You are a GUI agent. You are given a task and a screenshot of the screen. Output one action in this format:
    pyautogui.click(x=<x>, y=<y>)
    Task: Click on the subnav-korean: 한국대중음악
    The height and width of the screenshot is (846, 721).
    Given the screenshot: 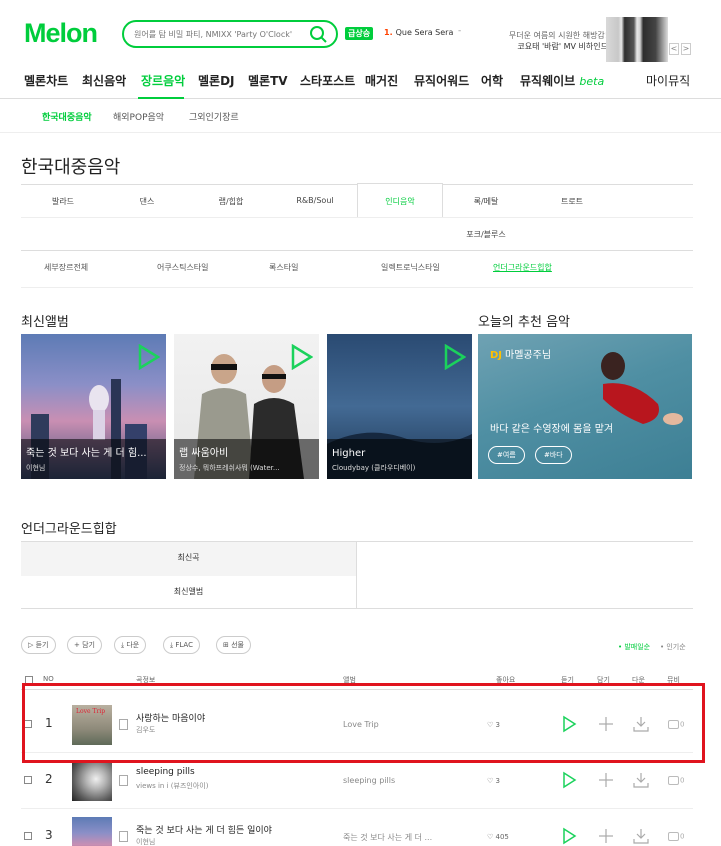 What is the action you would take?
    pyautogui.click(x=67, y=116)
    